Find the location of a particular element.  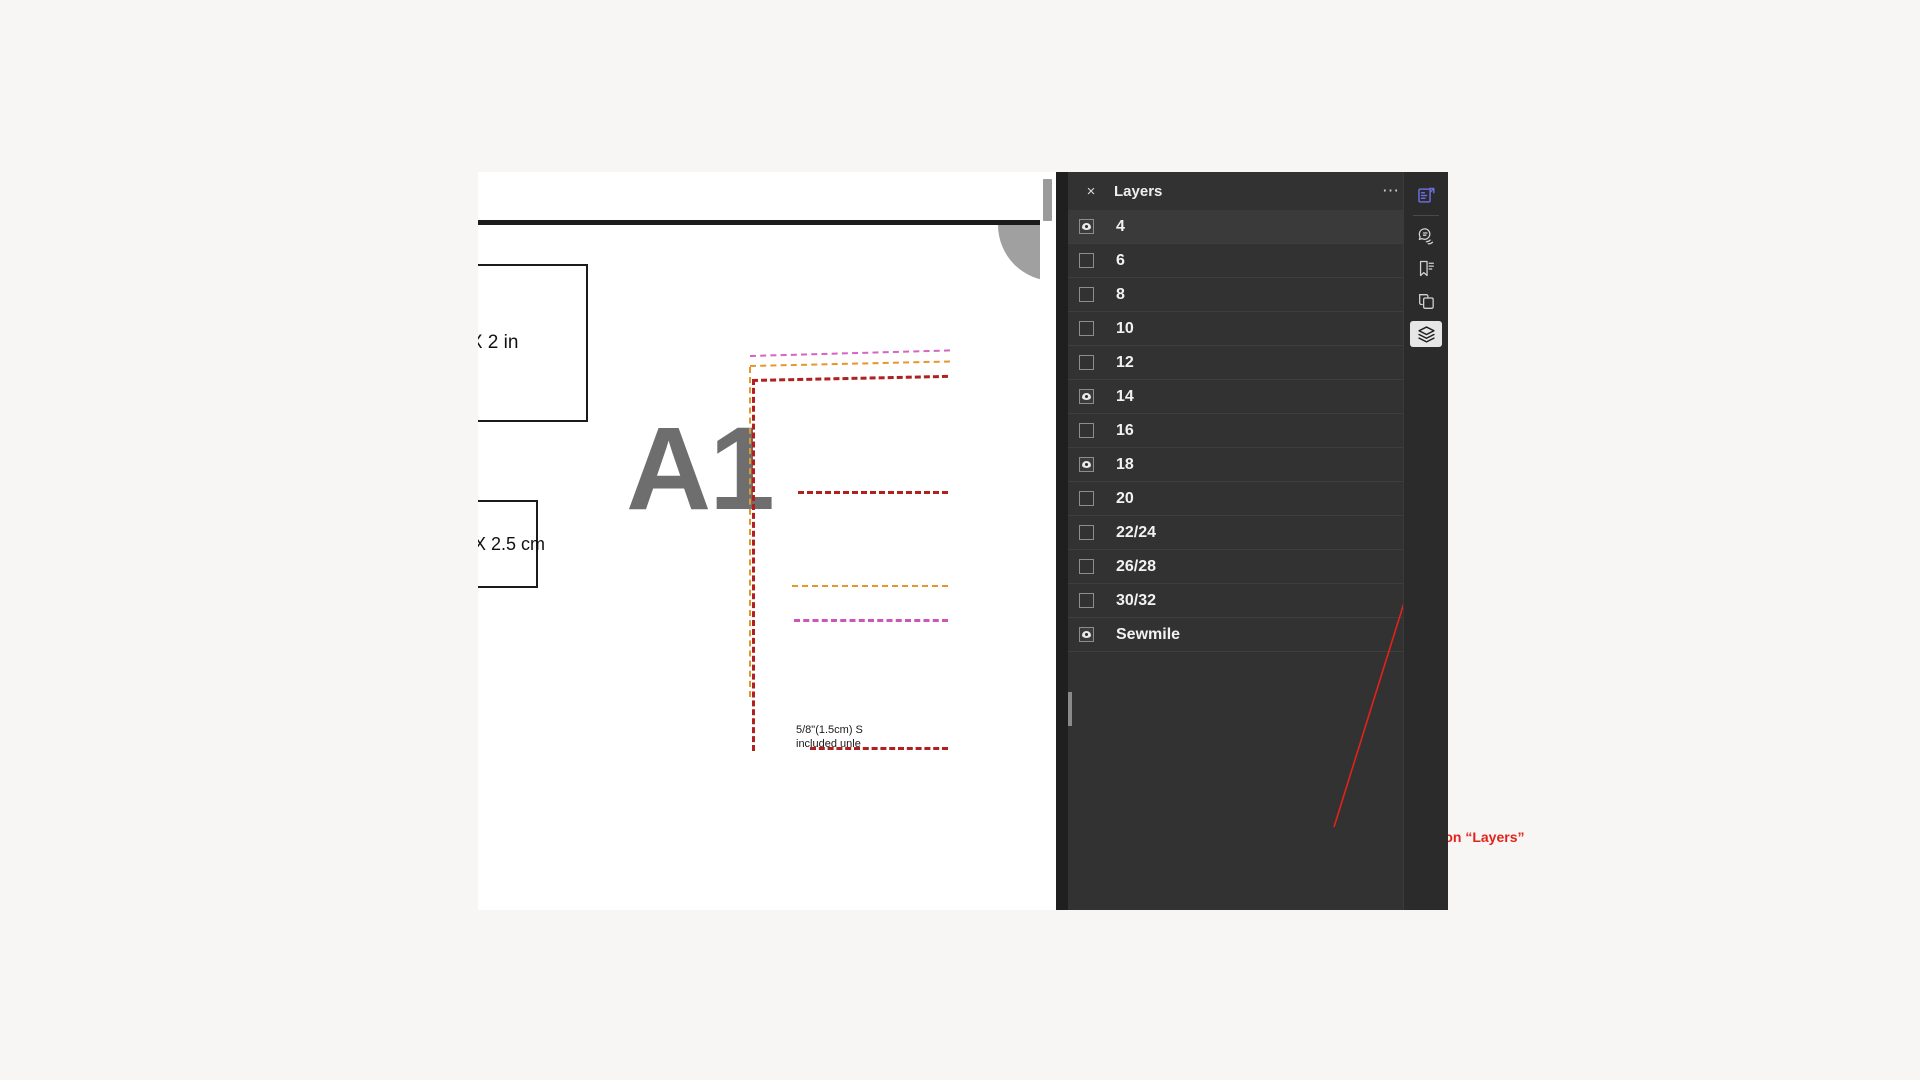

pages-copy-icon is located at coordinates (1426, 301).